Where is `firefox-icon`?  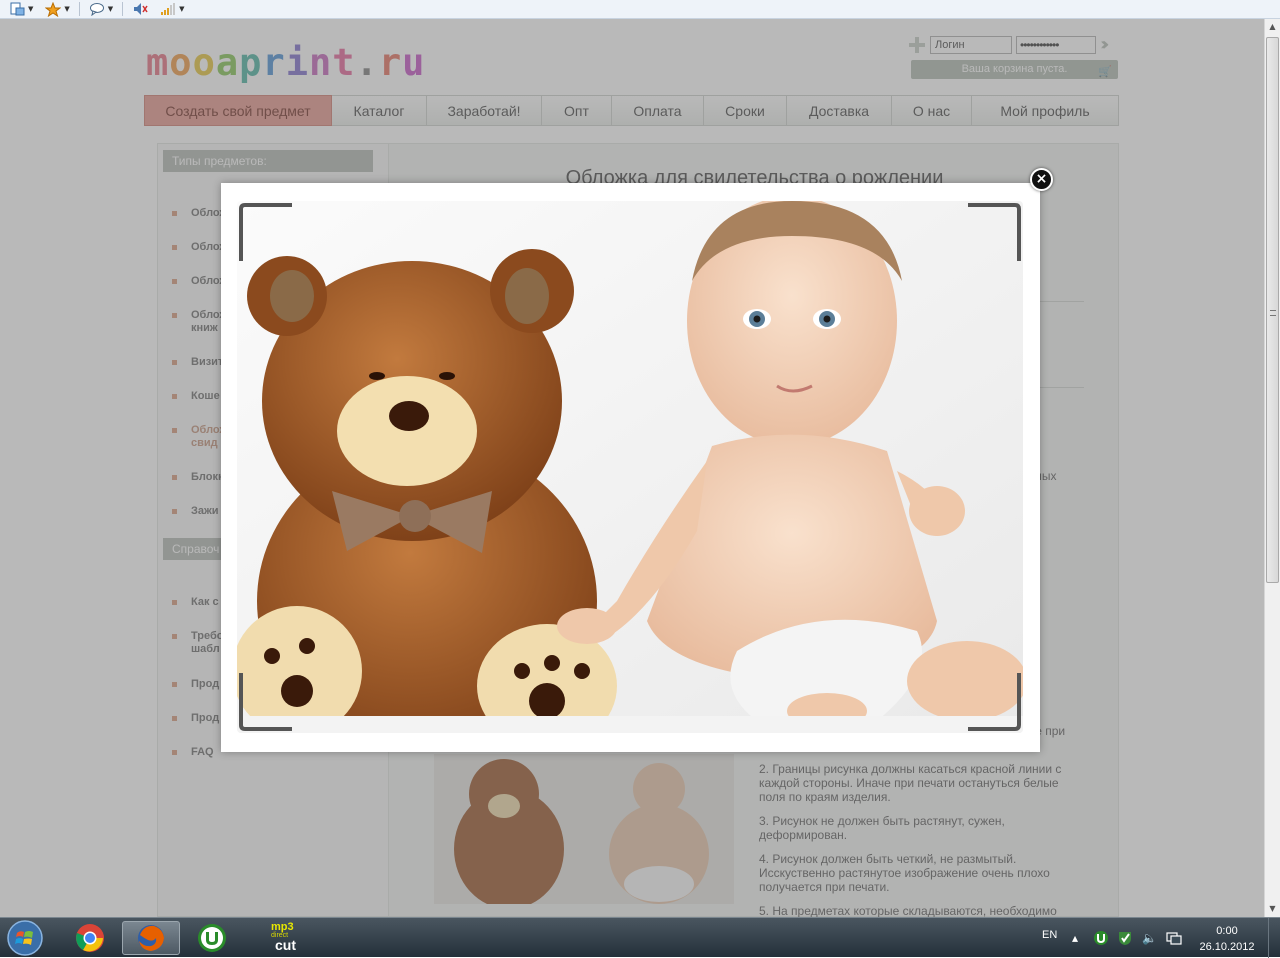 firefox-icon is located at coordinates (151, 938).